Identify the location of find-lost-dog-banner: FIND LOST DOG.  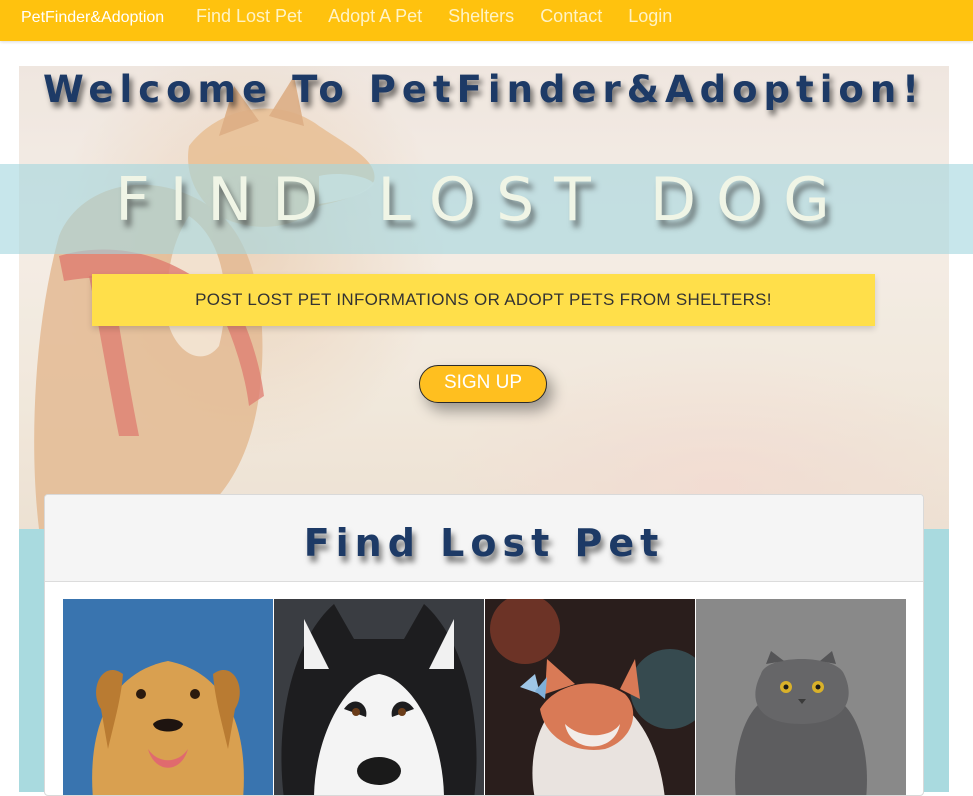
(482, 200).